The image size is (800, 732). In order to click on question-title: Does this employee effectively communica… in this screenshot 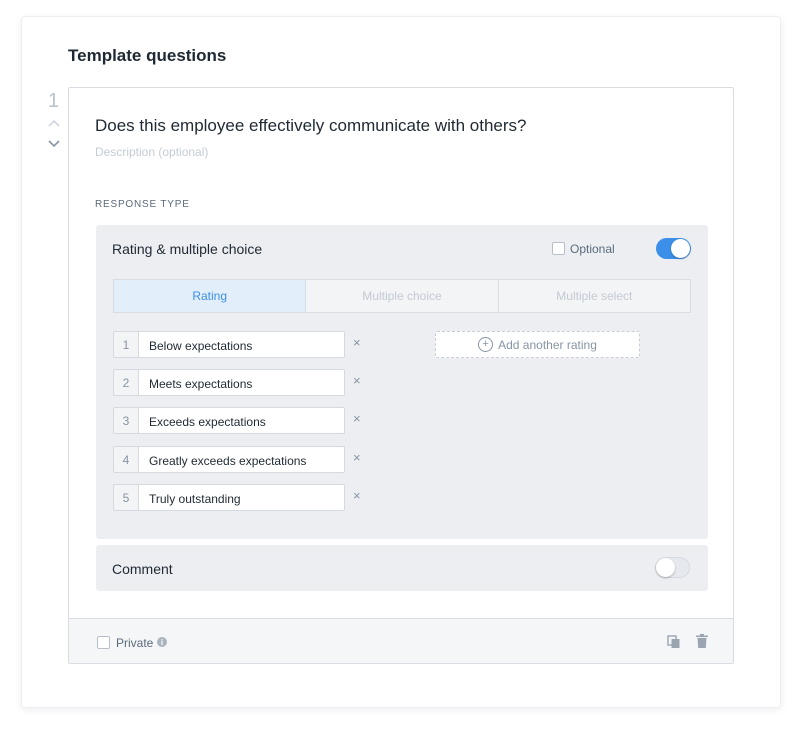, I will do `click(311, 126)`.